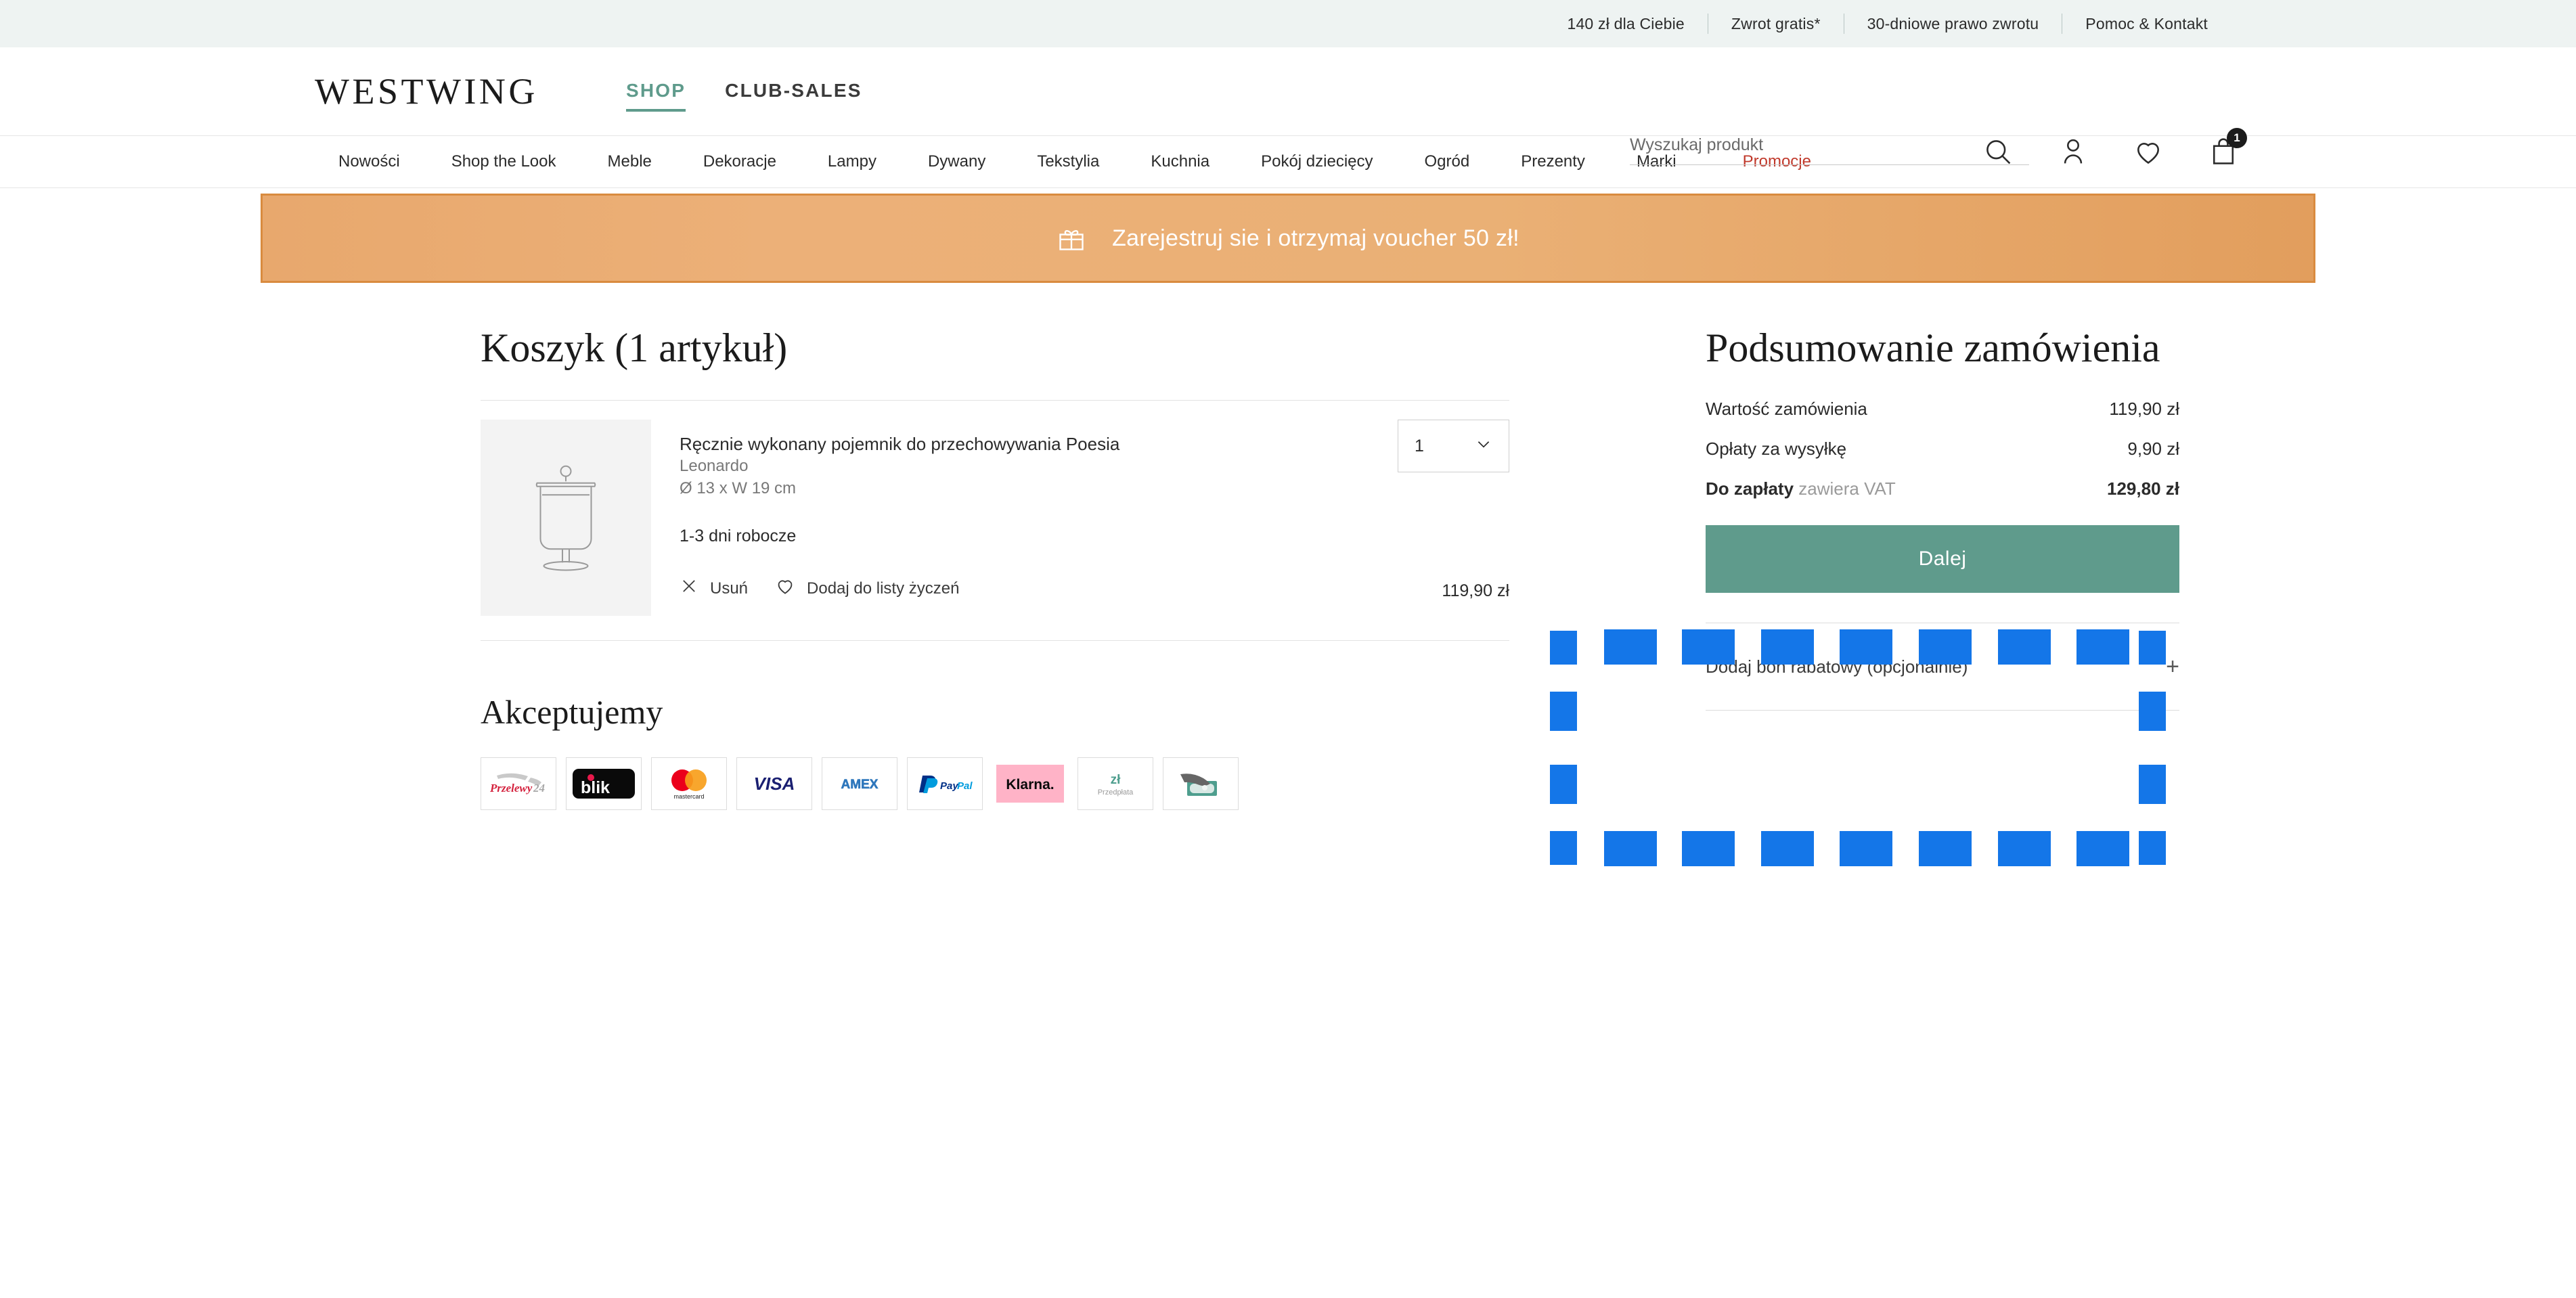 The image size is (2576, 1298). Describe the element at coordinates (965, 786) in the screenshot. I see `svg-text: Pal` at that location.